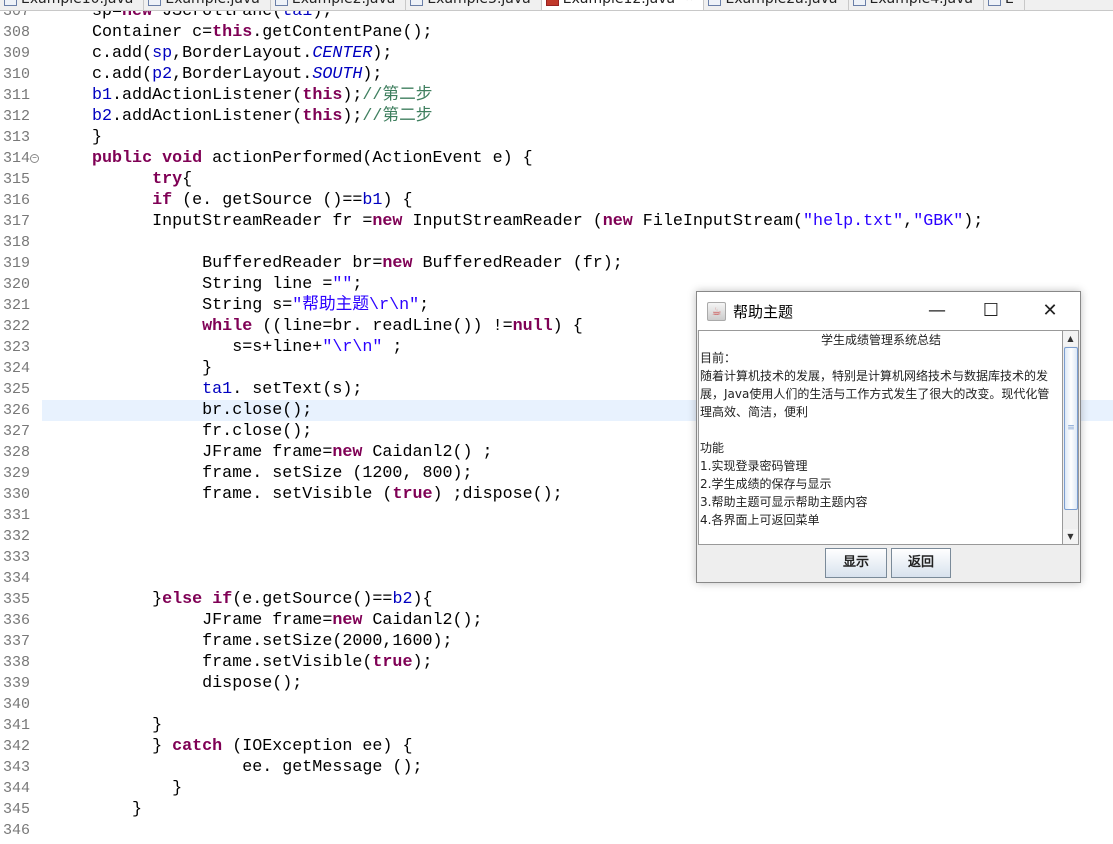 The width and height of the screenshot is (1113, 844). What do you see at coordinates (556, 809) in the screenshot?
I see `code-line: 345 }` at bounding box center [556, 809].